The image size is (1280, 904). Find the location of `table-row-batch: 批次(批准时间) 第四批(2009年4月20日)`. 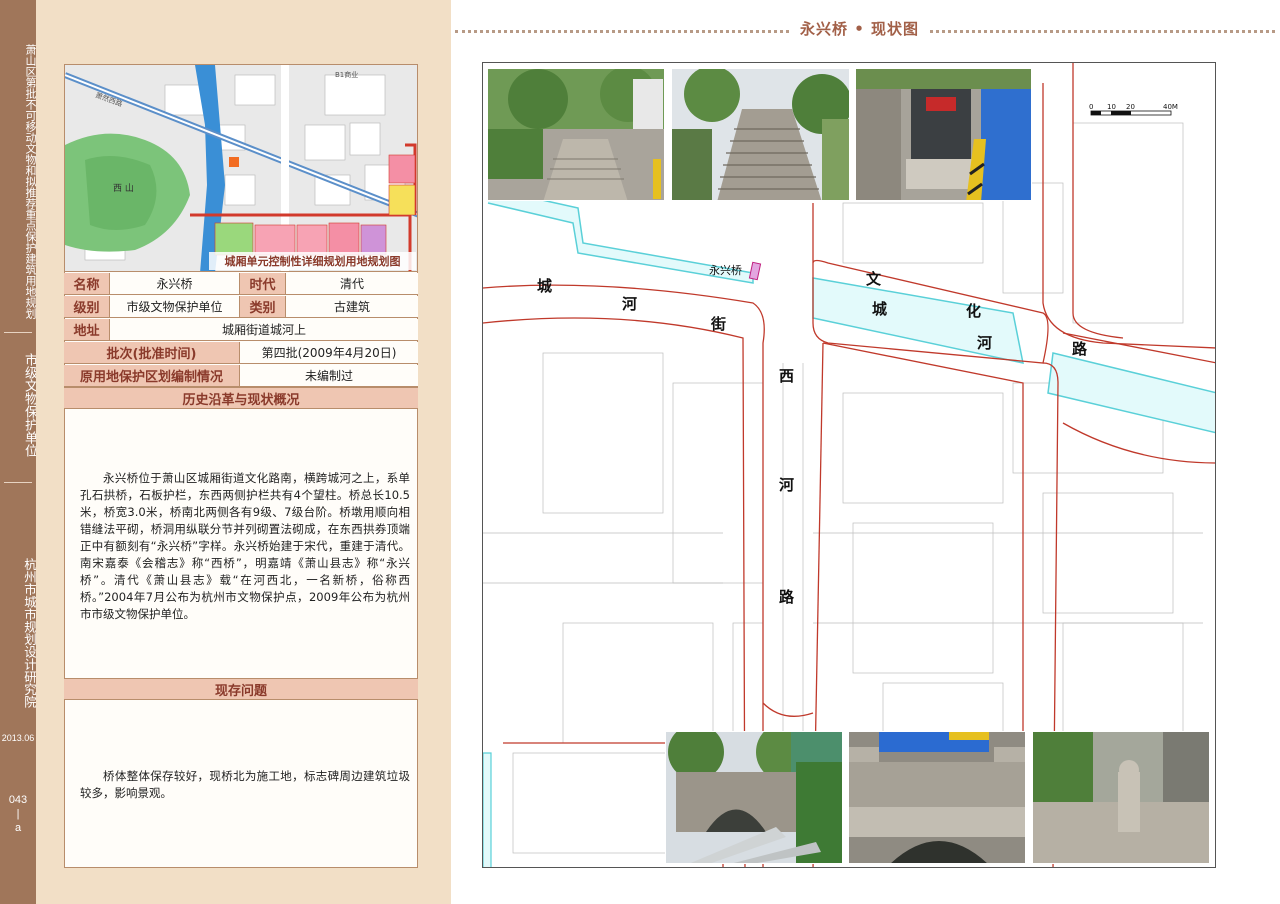

table-row-batch: 批次(批准时间) 第四批(2009年4月20日) is located at coordinates (241, 353).